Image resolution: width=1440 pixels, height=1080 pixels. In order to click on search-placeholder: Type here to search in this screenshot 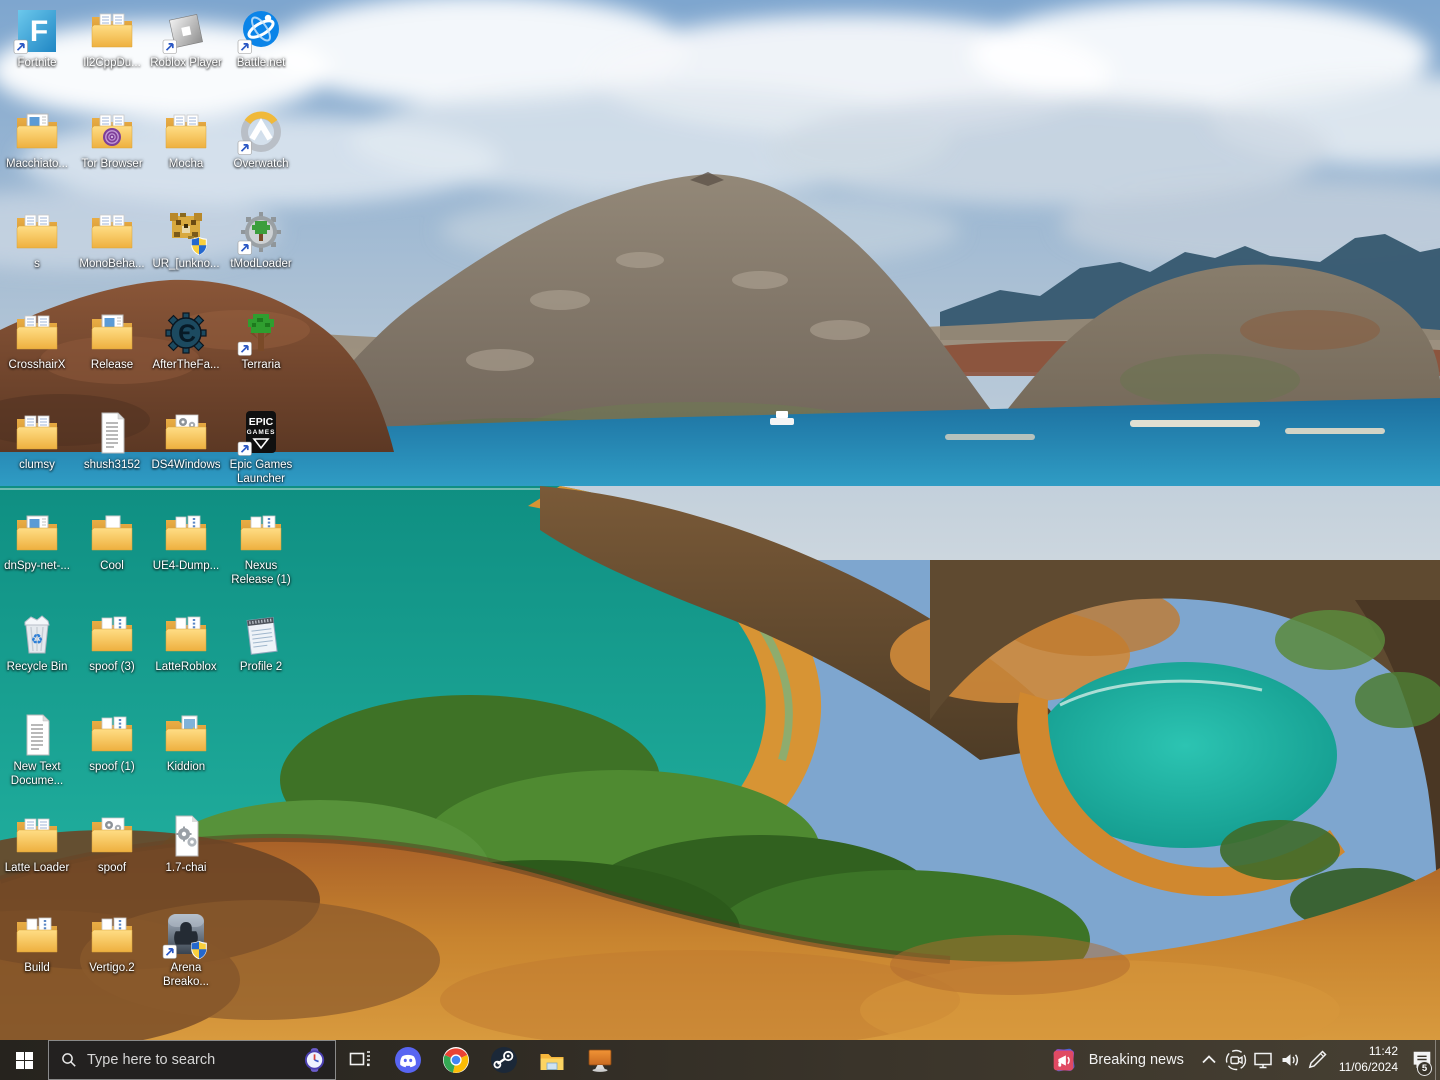, I will do `click(151, 1060)`.